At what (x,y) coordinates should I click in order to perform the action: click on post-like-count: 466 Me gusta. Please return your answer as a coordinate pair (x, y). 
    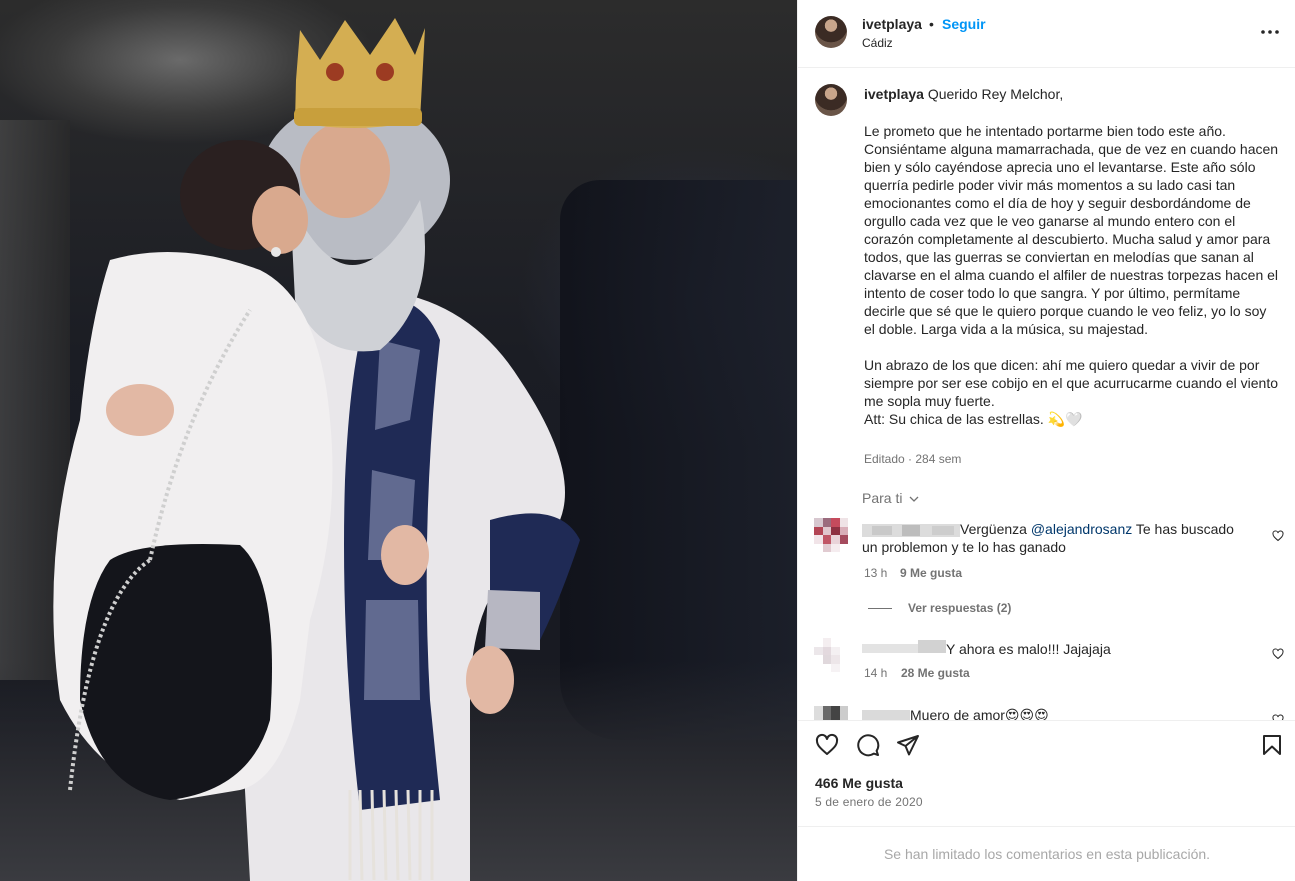
    Looking at the image, I should click on (859, 783).